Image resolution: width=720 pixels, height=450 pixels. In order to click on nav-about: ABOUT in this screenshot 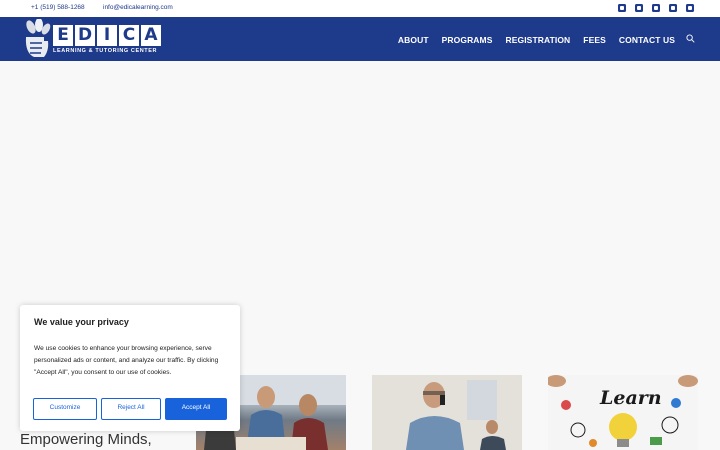, I will do `click(413, 40)`.